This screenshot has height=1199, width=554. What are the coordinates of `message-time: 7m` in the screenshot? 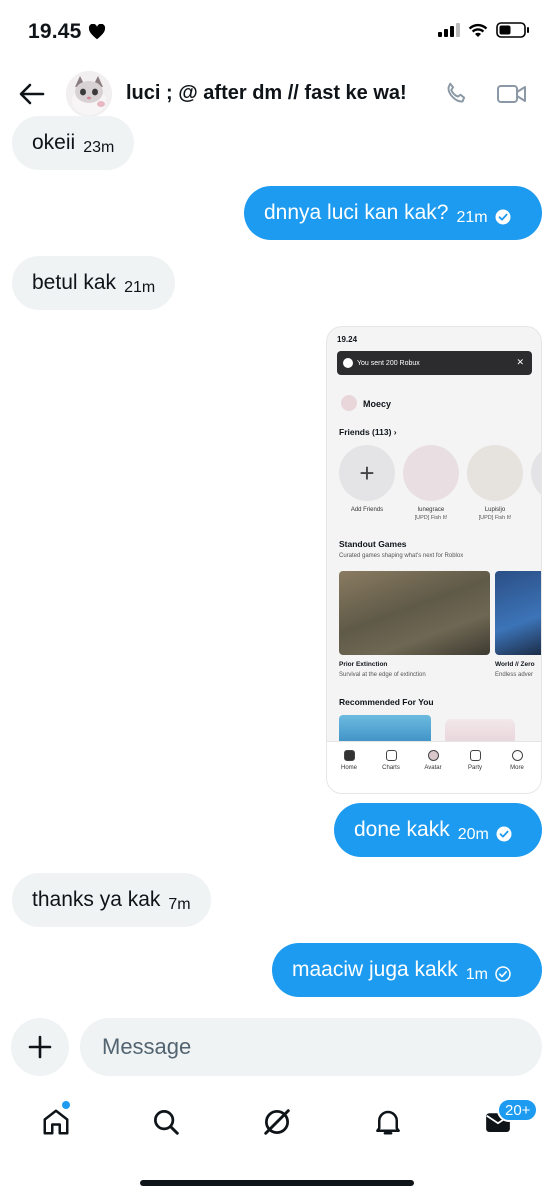 It's located at (179, 904).